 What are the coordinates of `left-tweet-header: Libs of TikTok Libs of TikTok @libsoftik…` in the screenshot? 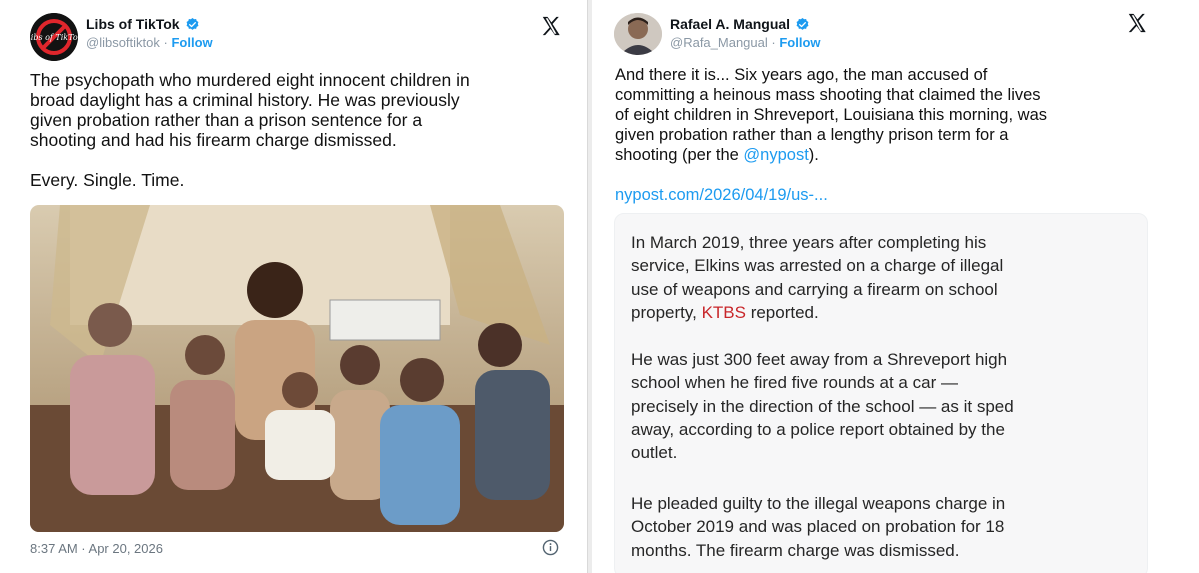 It's located at (121, 37).